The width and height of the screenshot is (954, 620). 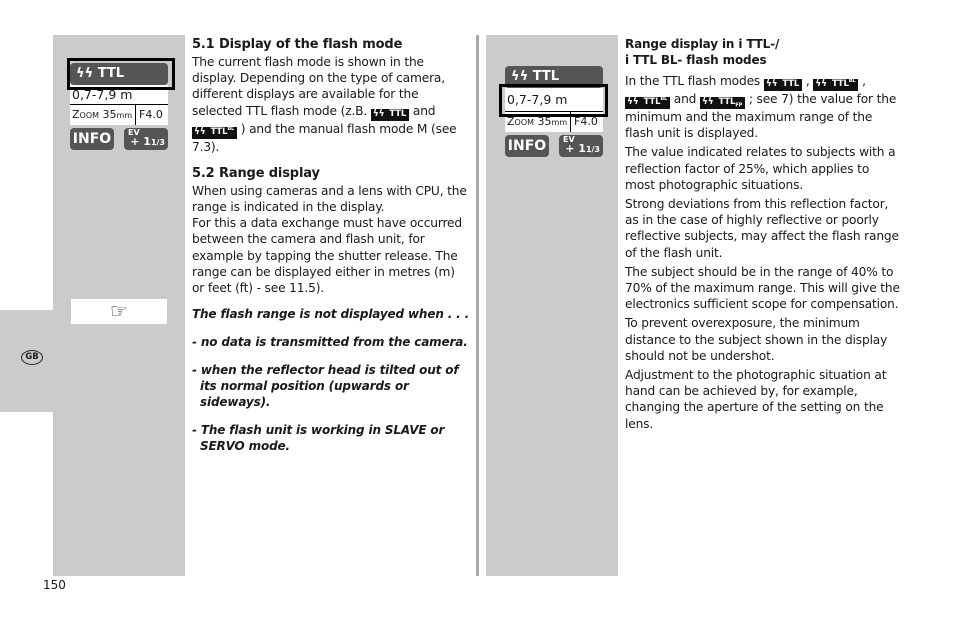 I want to click on note-icon-box: ☞, so click(x=119, y=311).